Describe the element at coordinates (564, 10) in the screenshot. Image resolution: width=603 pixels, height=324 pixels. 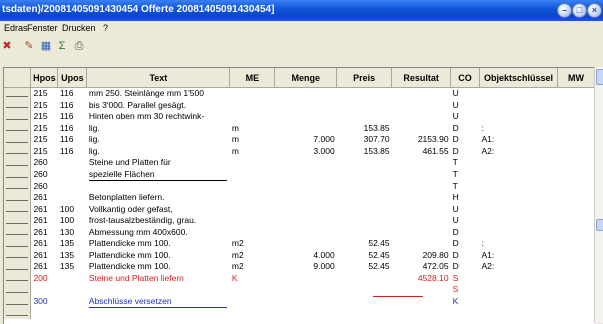
I see `minimize-button: –` at that location.